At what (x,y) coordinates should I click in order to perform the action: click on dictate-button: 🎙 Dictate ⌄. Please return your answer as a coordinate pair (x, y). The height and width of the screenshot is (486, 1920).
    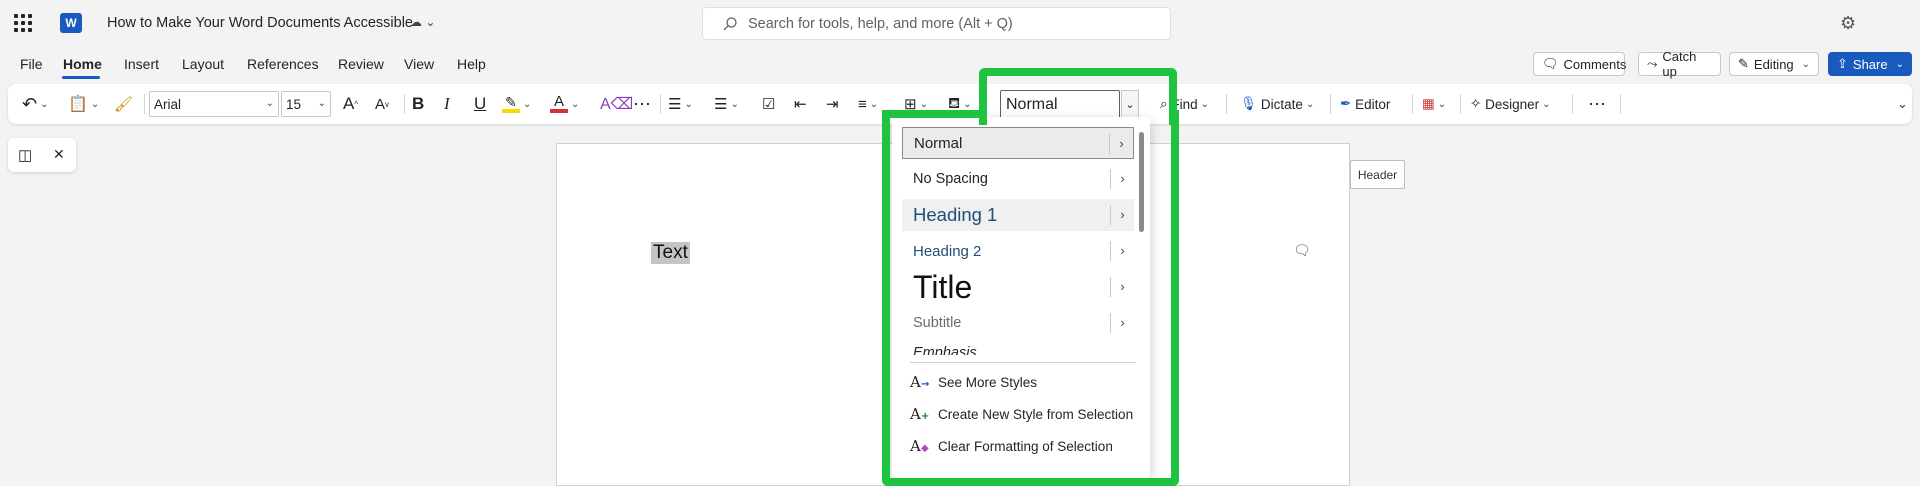
    Looking at the image, I should click on (1277, 104).